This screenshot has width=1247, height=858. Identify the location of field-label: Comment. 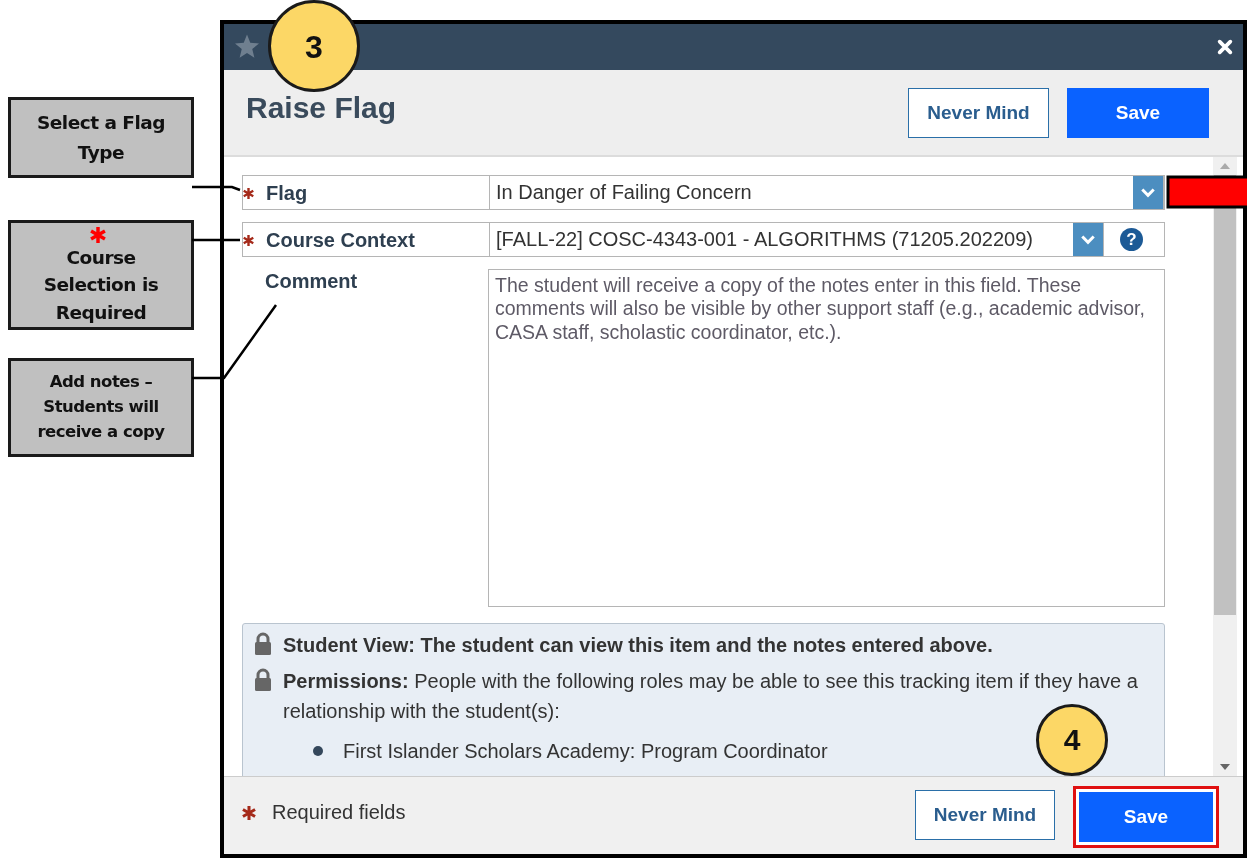
(311, 281).